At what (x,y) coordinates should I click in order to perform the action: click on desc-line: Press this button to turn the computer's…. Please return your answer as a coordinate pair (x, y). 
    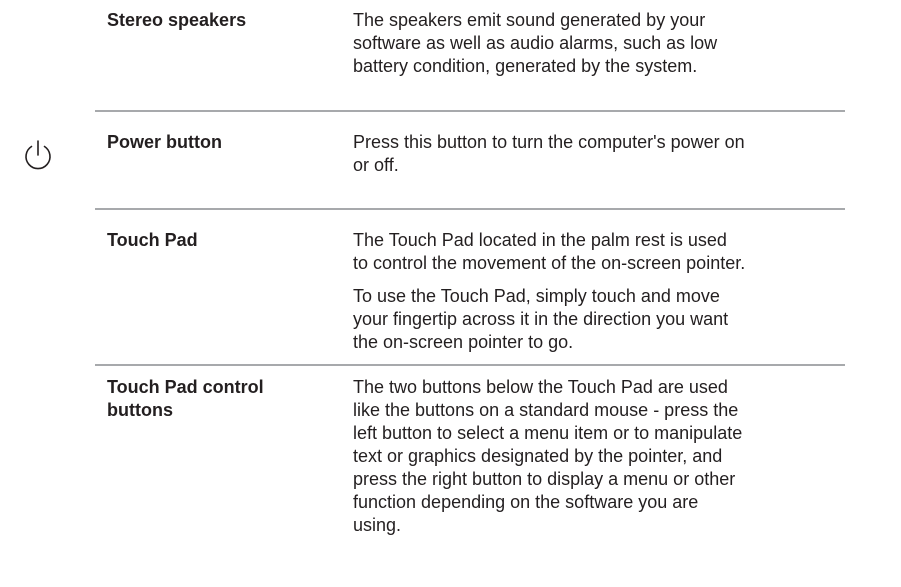
    Looking at the image, I should click on (549, 142).